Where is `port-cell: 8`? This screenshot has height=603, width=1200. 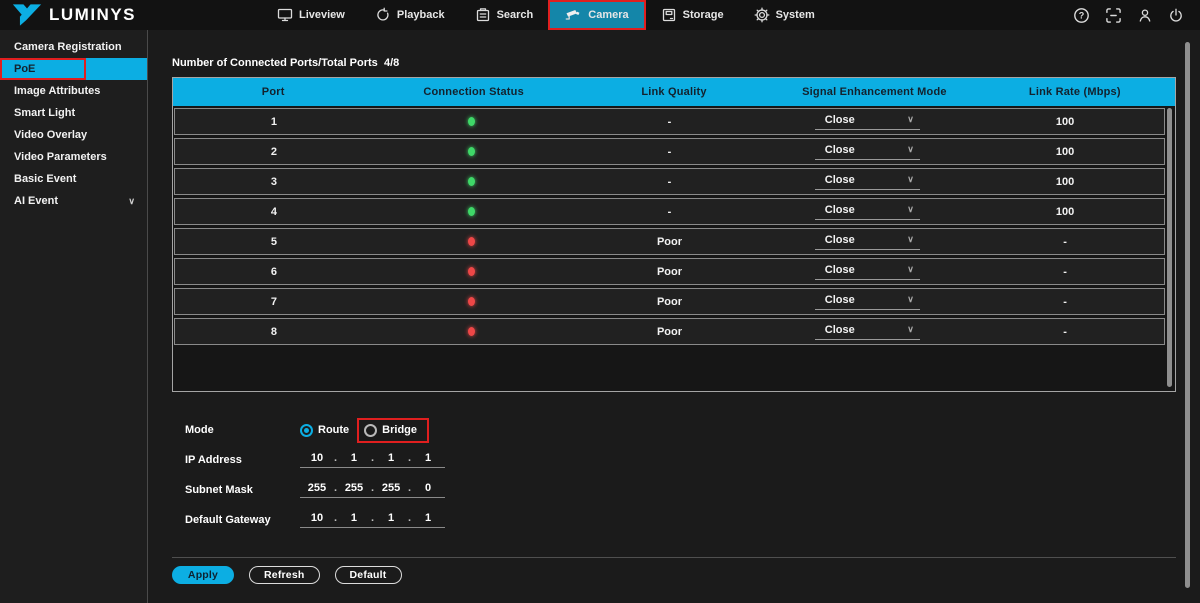 port-cell: 8 is located at coordinates (273, 331).